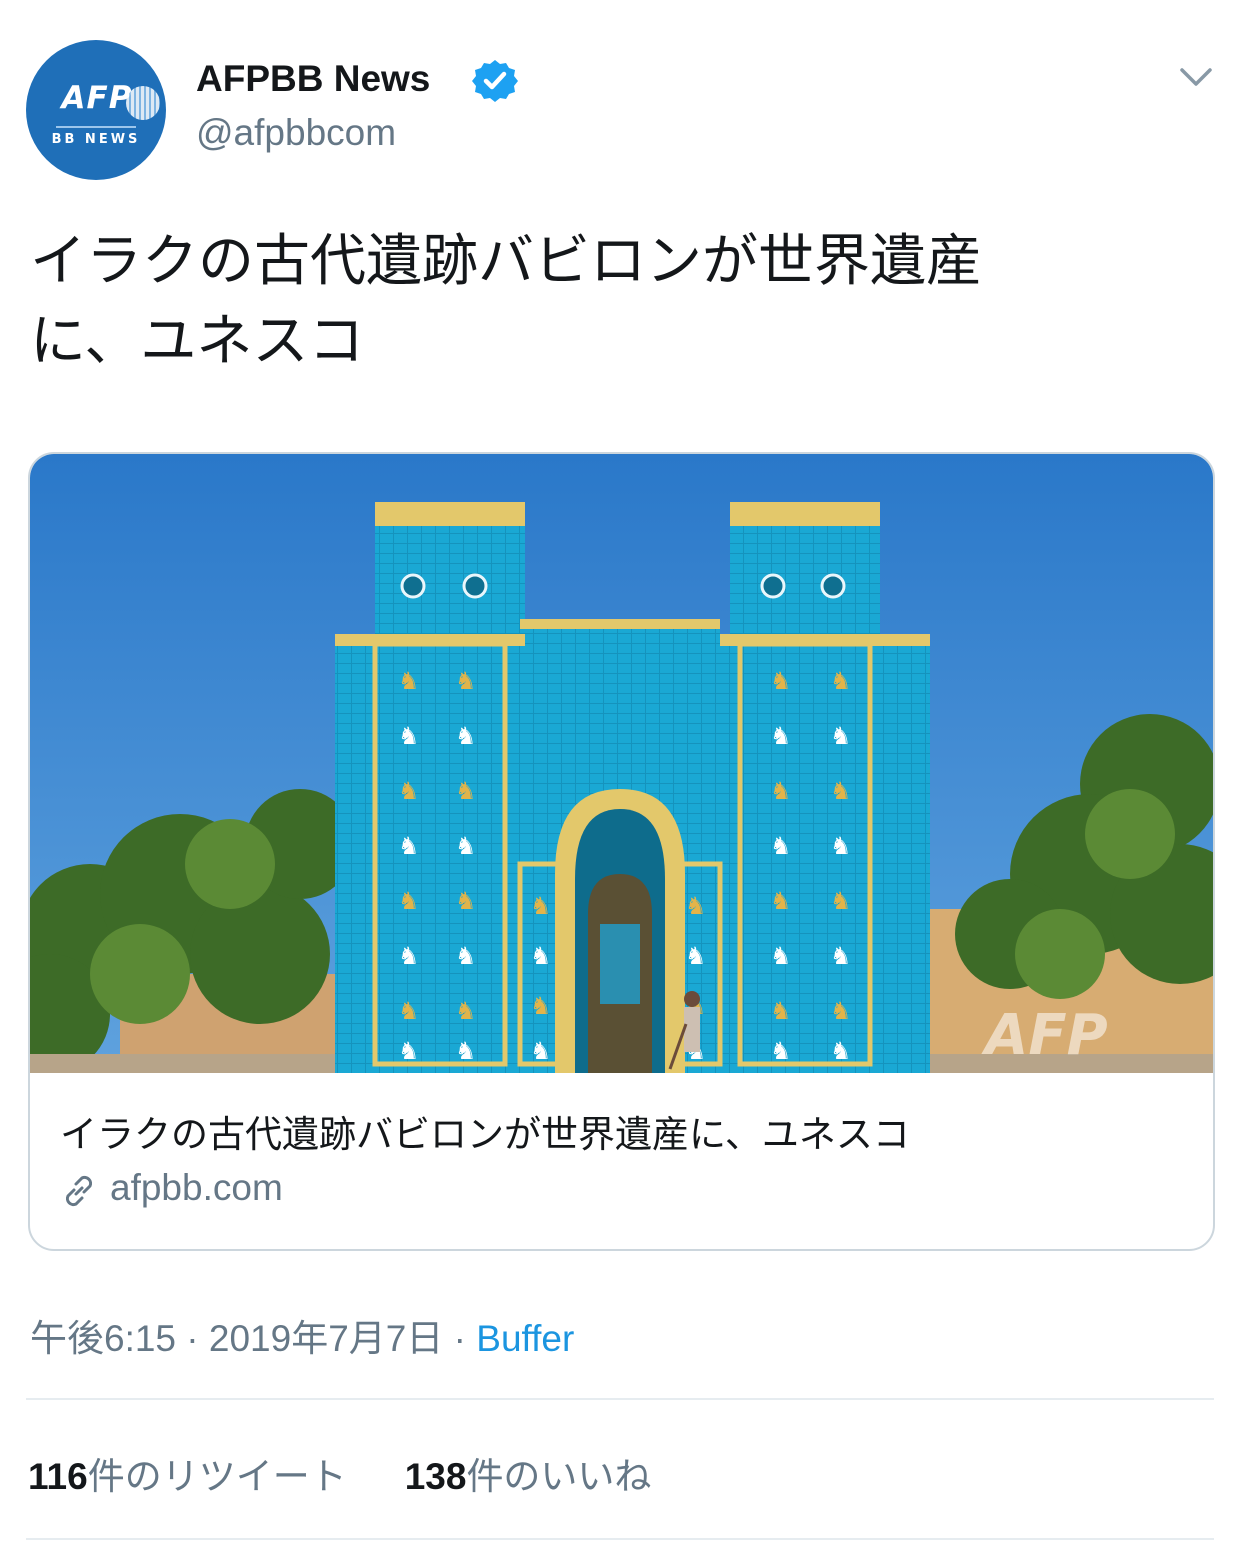  I want to click on tweet-stats: 116件のリツイート 138件のいいね, so click(368, 1473).